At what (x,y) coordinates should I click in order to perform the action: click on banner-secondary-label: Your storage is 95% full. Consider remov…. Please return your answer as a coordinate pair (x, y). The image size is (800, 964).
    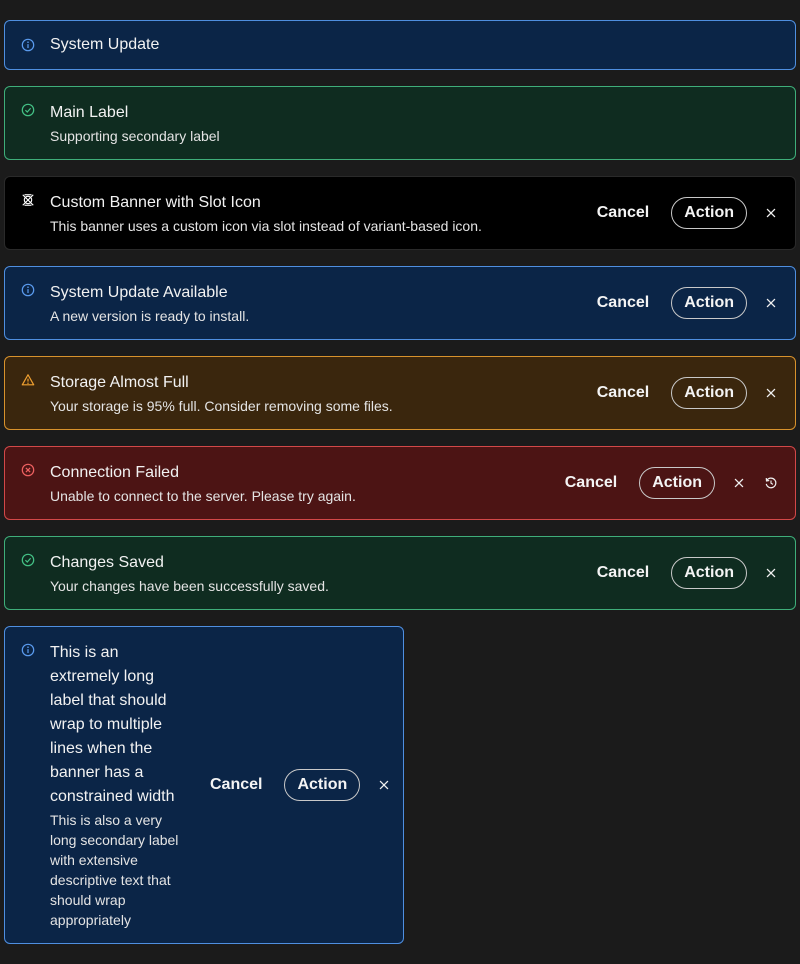
    Looking at the image, I should click on (221, 405).